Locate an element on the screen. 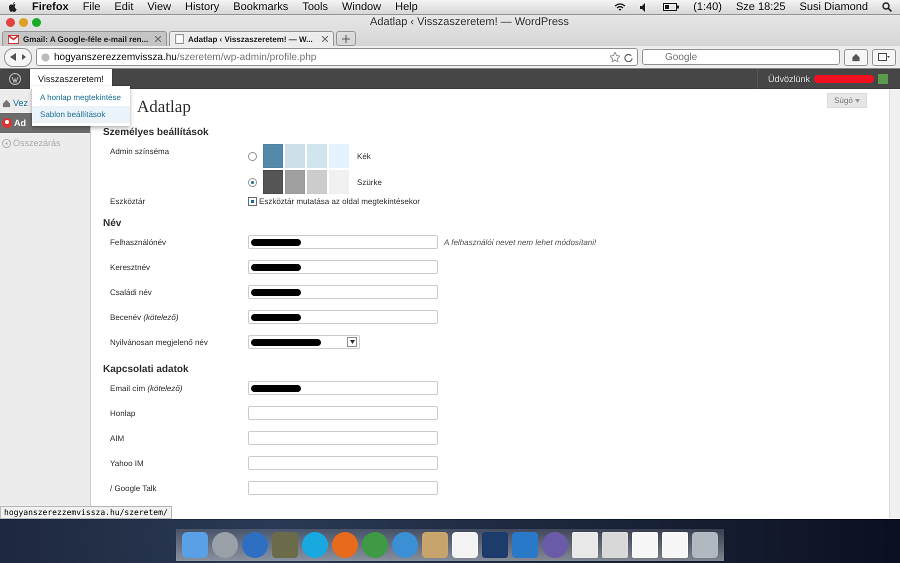 The image size is (900, 563). field-label: Admin színséma is located at coordinates (140, 151).